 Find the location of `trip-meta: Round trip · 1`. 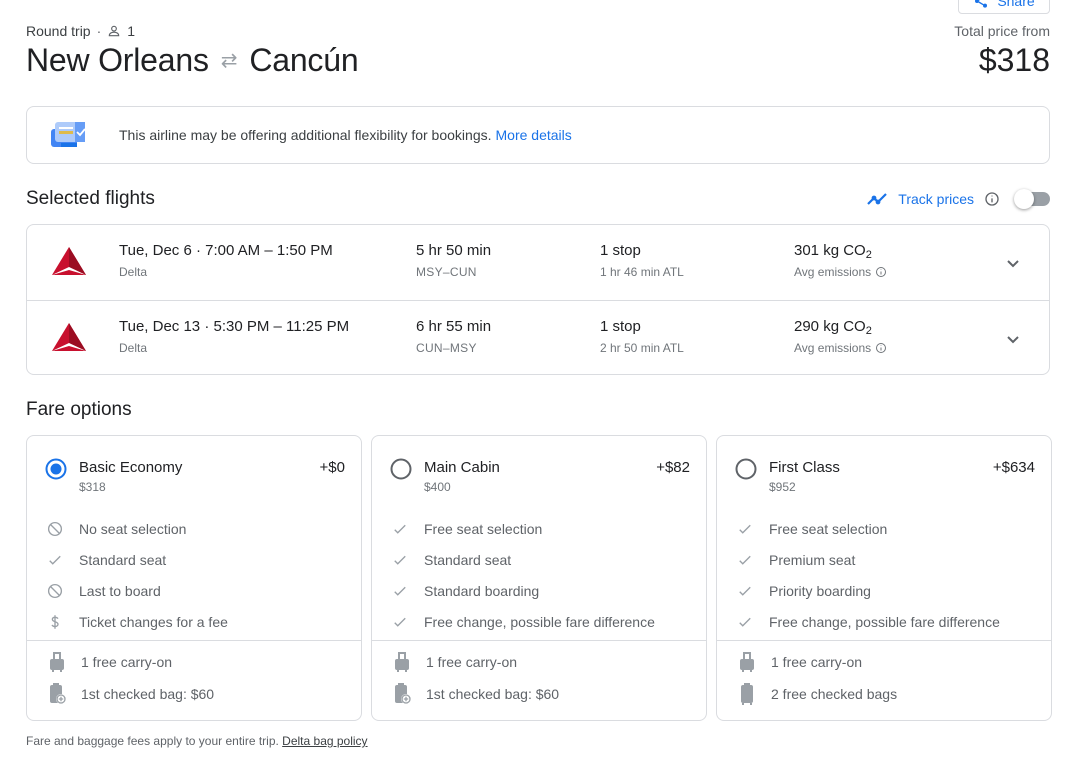

trip-meta: Round trip · 1 is located at coordinates (80, 31).